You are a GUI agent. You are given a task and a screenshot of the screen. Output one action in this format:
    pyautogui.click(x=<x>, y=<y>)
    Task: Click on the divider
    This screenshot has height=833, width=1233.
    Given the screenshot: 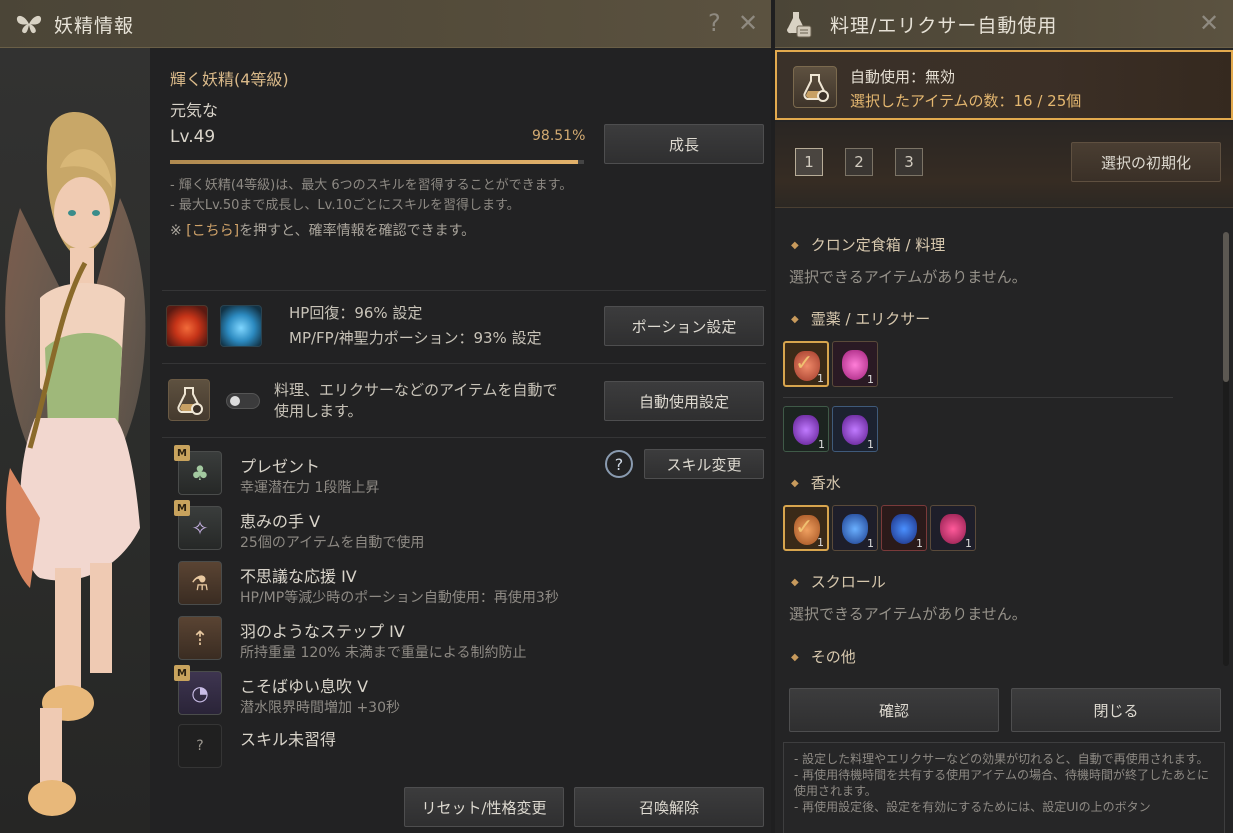 What is the action you would take?
    pyautogui.click(x=464, y=290)
    